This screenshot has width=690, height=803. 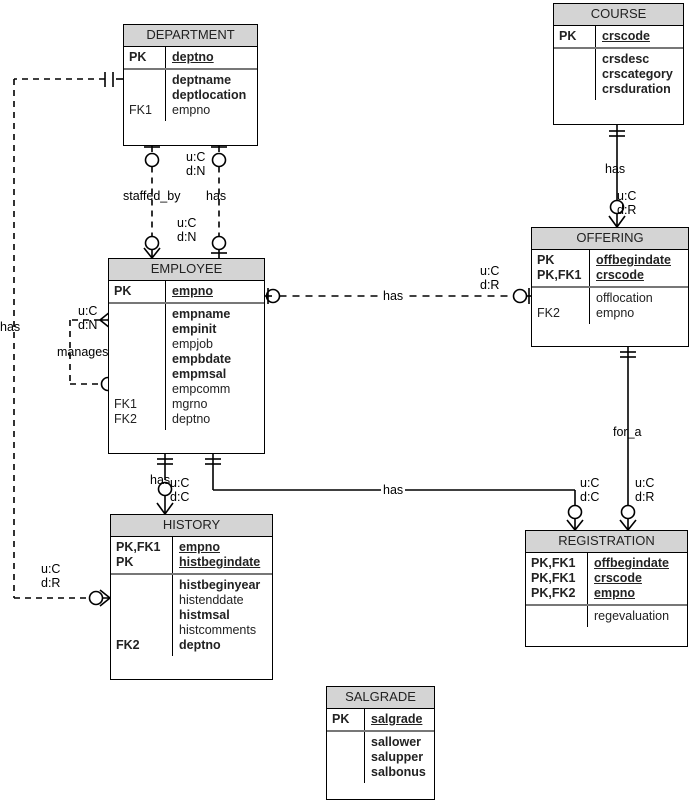 What do you see at coordinates (204, 615) in the screenshot?
I see `attr-name: histmsal` at bounding box center [204, 615].